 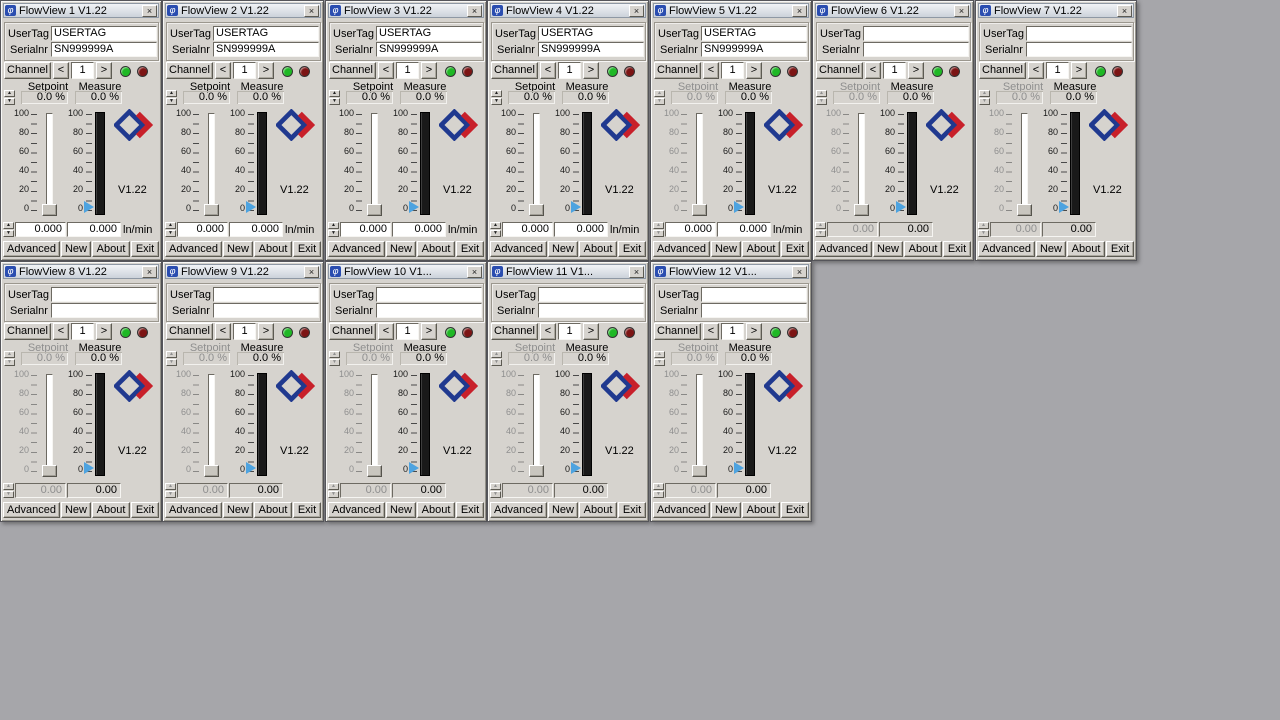 What do you see at coordinates (429, 49) in the screenshot?
I see `serialnr-input: SN999999A` at bounding box center [429, 49].